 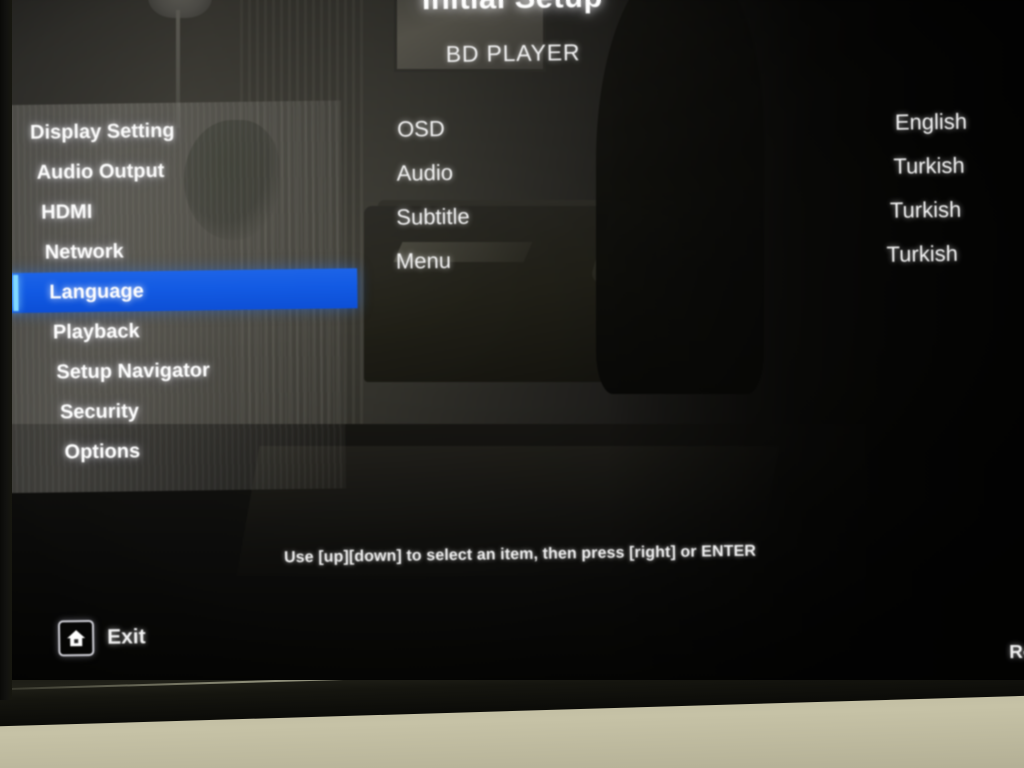 I want to click on setting-name: Menu, so click(x=423, y=260).